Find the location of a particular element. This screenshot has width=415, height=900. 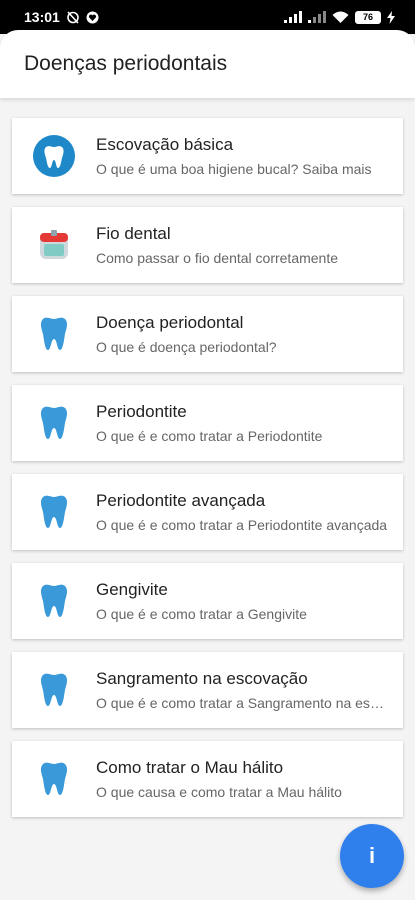

item-subtitle: O que é e como tratar a Periodontite is located at coordinates (209, 436).